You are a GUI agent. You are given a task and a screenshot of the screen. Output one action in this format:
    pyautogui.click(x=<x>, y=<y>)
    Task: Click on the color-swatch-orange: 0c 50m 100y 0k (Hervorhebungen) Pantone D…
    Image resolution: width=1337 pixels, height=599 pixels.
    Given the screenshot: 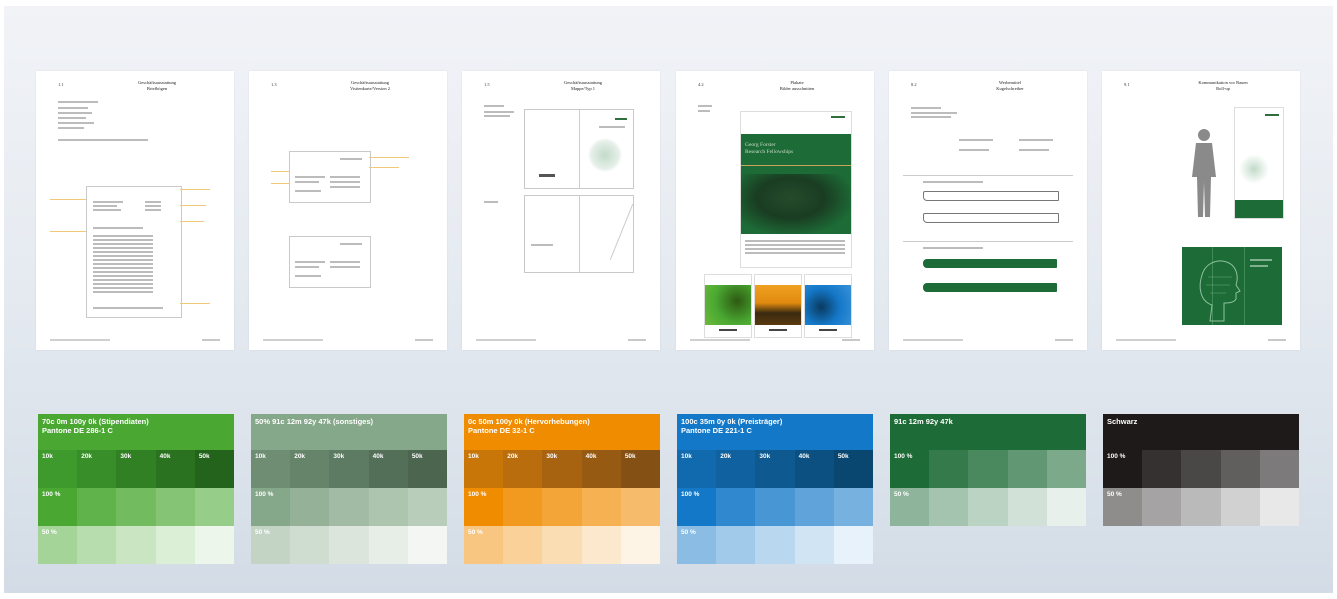 What is the action you would take?
    pyautogui.click(x=562, y=489)
    